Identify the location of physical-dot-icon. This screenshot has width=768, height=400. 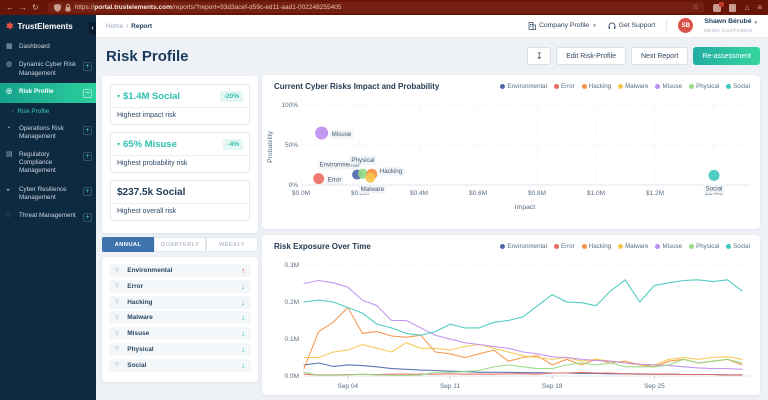
(692, 86).